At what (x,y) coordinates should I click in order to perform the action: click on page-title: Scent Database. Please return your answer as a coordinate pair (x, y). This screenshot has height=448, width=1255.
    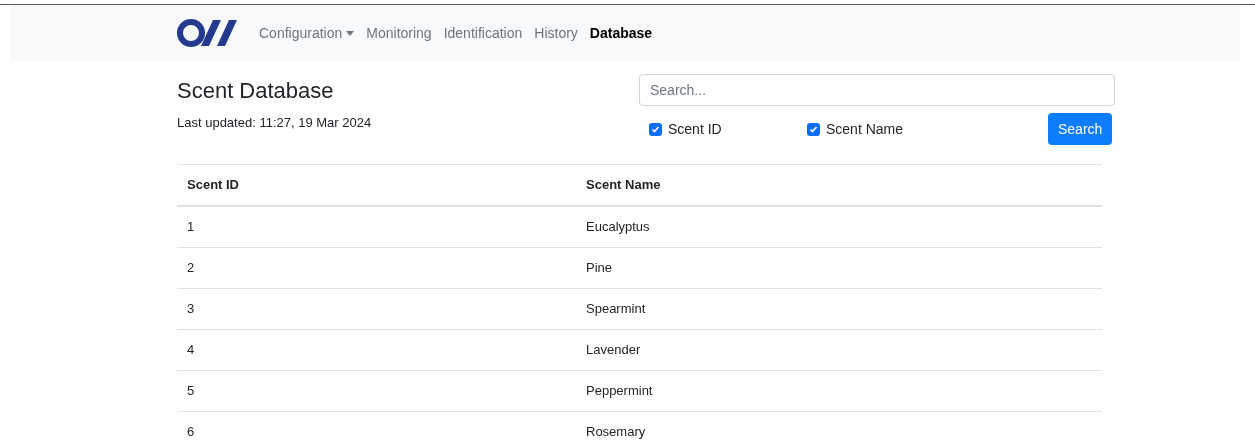
    Looking at the image, I should click on (256, 91).